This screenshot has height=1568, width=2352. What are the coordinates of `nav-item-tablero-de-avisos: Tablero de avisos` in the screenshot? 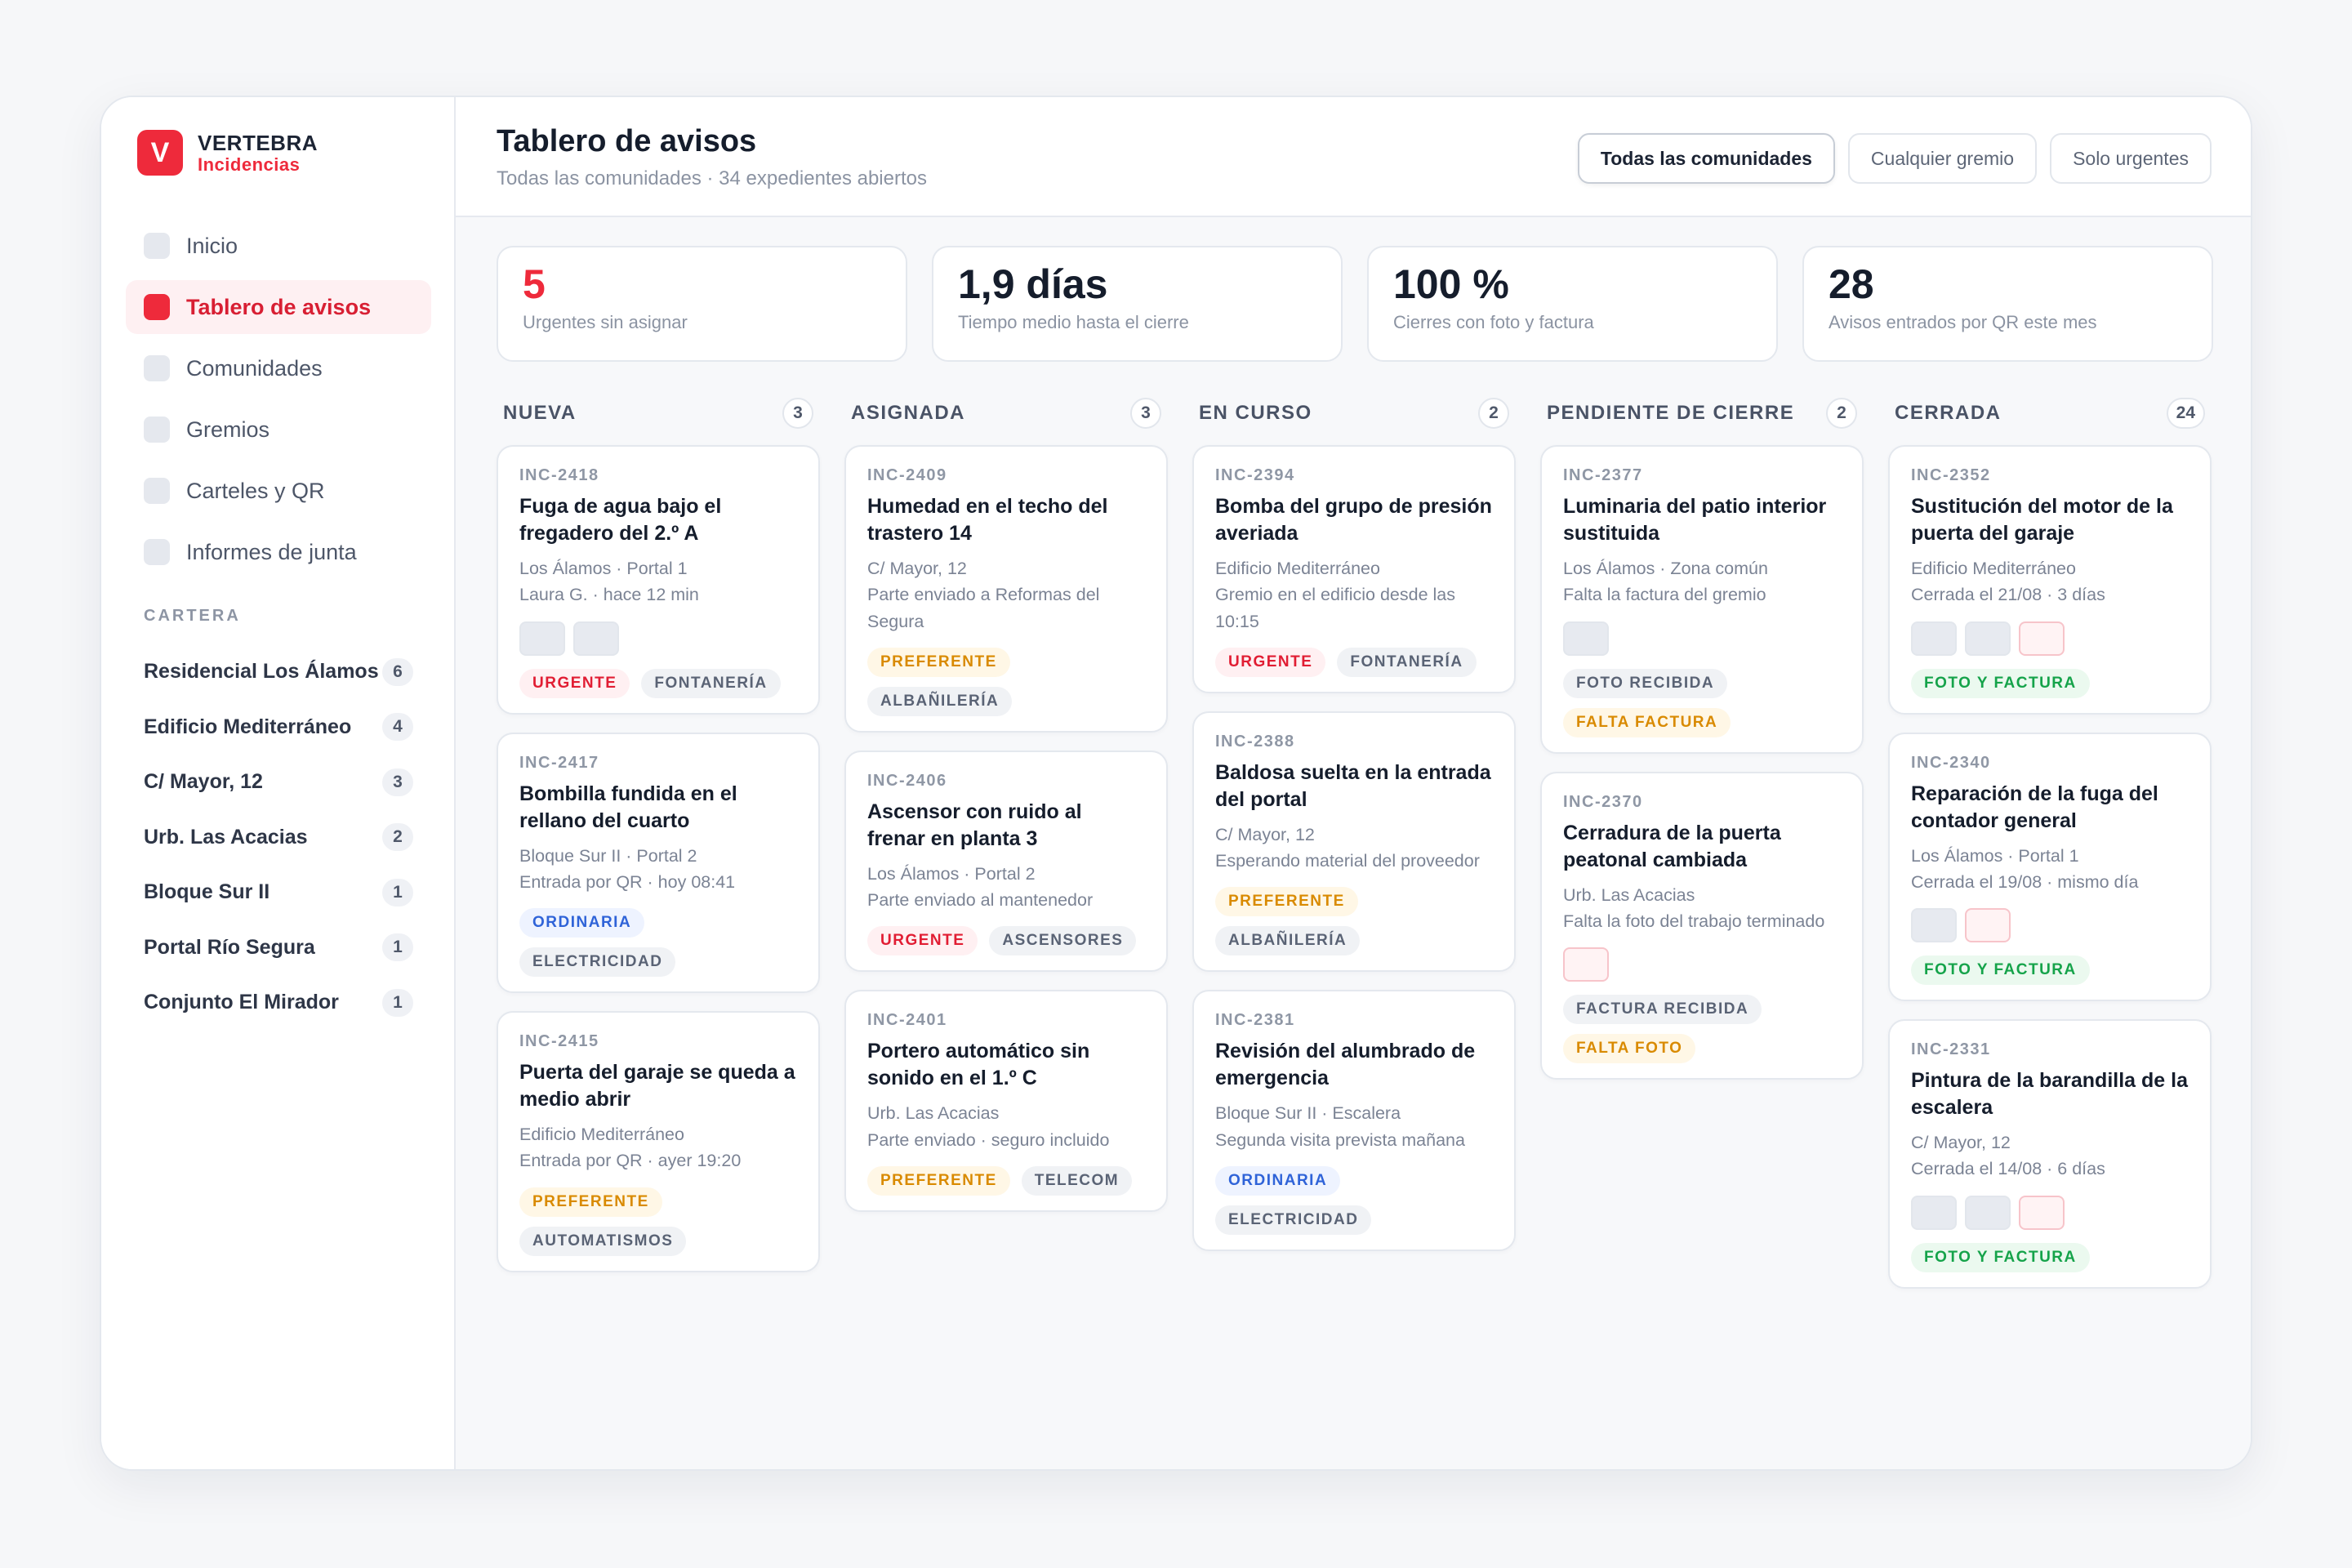 It's located at (278, 307).